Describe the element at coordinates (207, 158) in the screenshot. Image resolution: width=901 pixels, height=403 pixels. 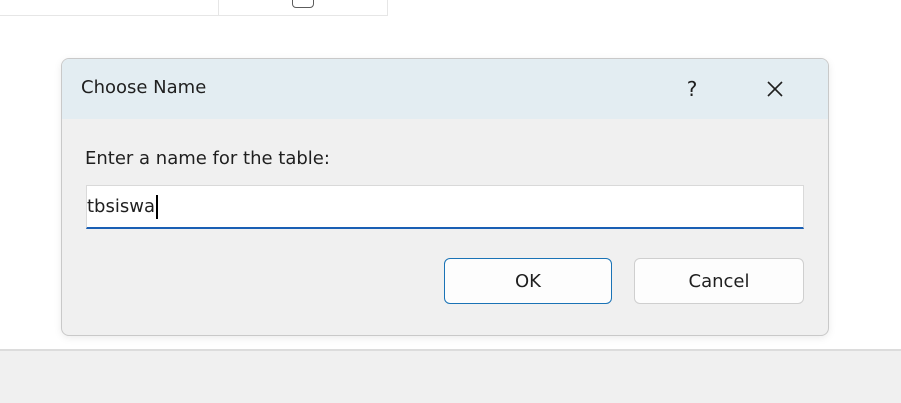
I see `table-name-label: Enter a name for the table:` at that location.